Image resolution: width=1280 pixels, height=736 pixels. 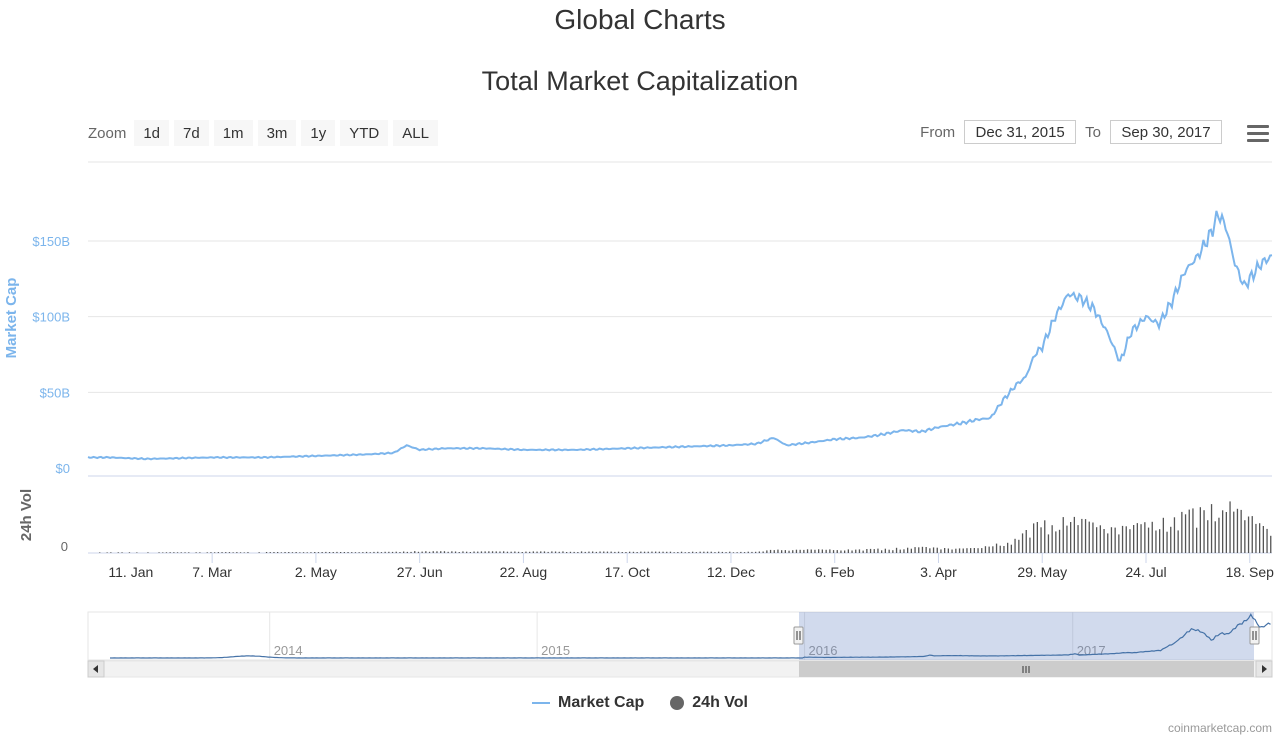 I want to click on chart-legend: Market Cap 24h Vol, so click(x=640, y=703).